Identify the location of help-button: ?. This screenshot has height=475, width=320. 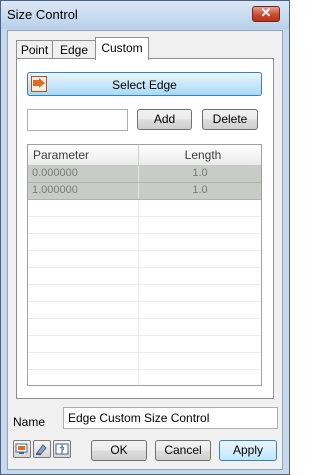
(62, 449).